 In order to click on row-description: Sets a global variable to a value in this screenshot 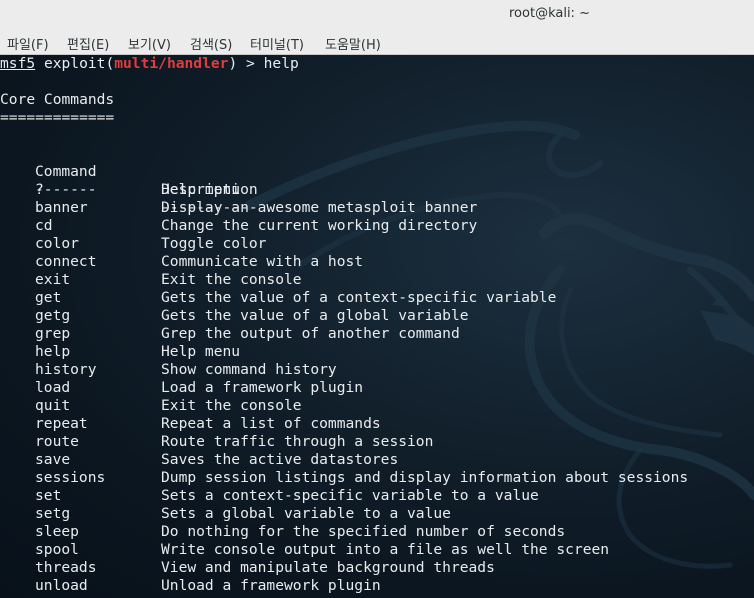, I will do `click(306, 513)`.